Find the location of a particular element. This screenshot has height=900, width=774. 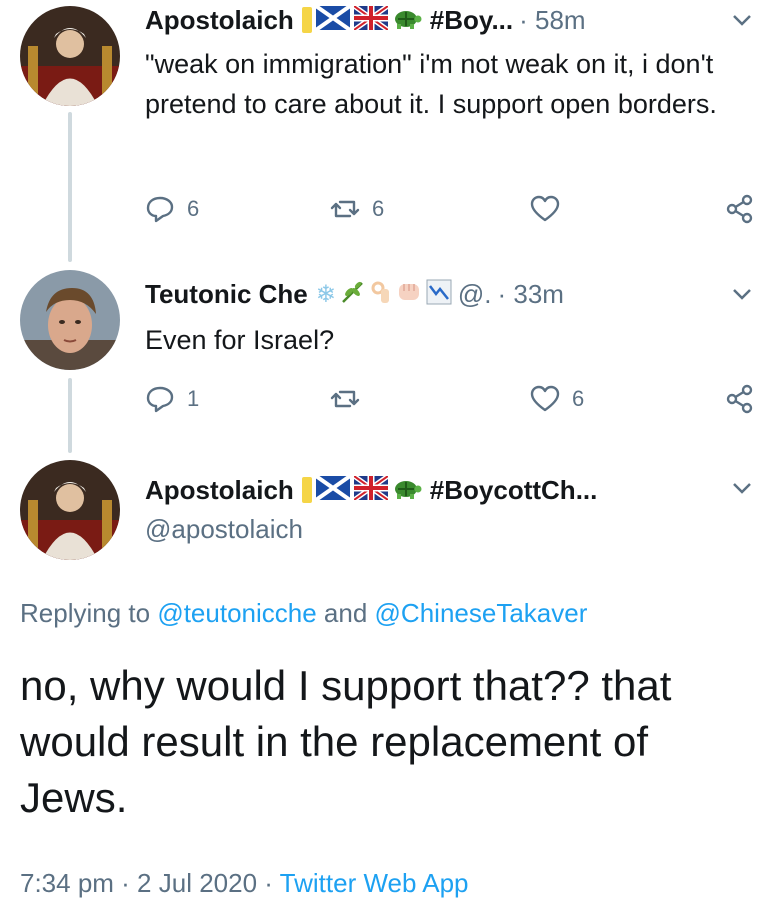

like-button: 6 is located at coordinates (557, 399).